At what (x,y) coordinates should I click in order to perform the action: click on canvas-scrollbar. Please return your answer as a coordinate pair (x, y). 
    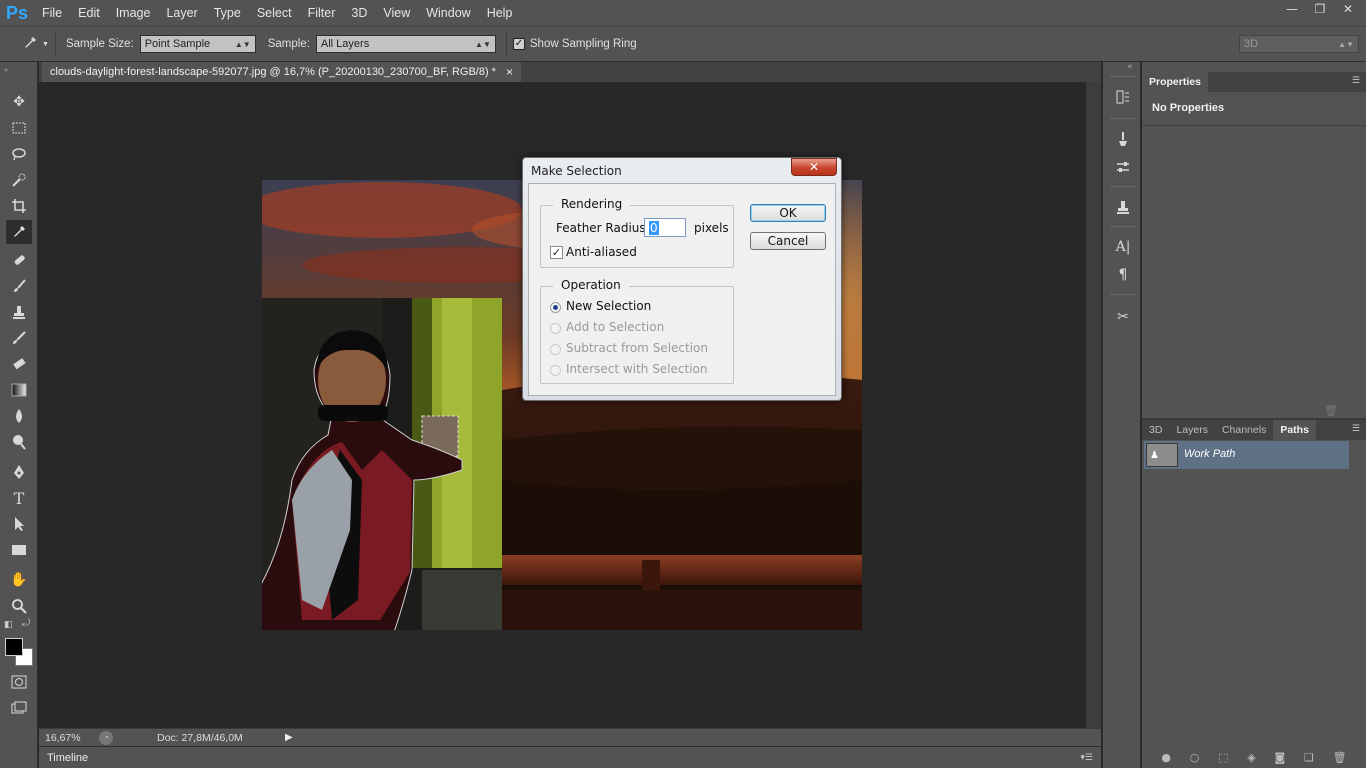
    Looking at the image, I should click on (1093, 405).